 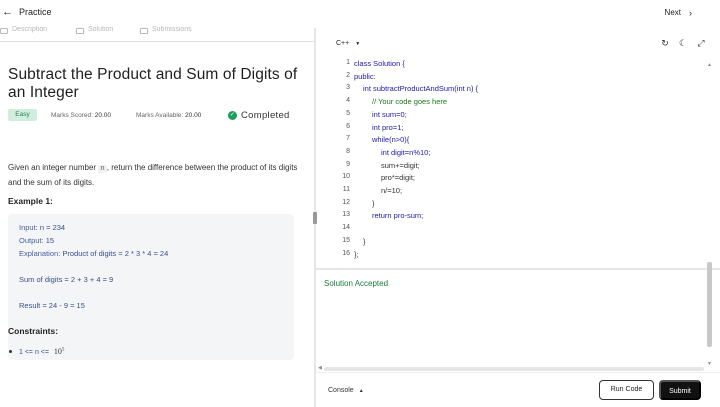 What do you see at coordinates (519, 44) in the screenshot?
I see `editor-toolbar: C++ ▼ ↻ ☾ ⤢` at bounding box center [519, 44].